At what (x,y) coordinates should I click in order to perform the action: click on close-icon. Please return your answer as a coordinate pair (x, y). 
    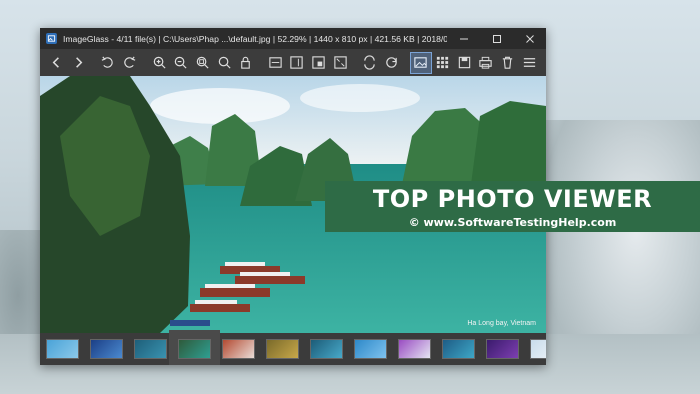
    Looking at the image, I should click on (529, 38).